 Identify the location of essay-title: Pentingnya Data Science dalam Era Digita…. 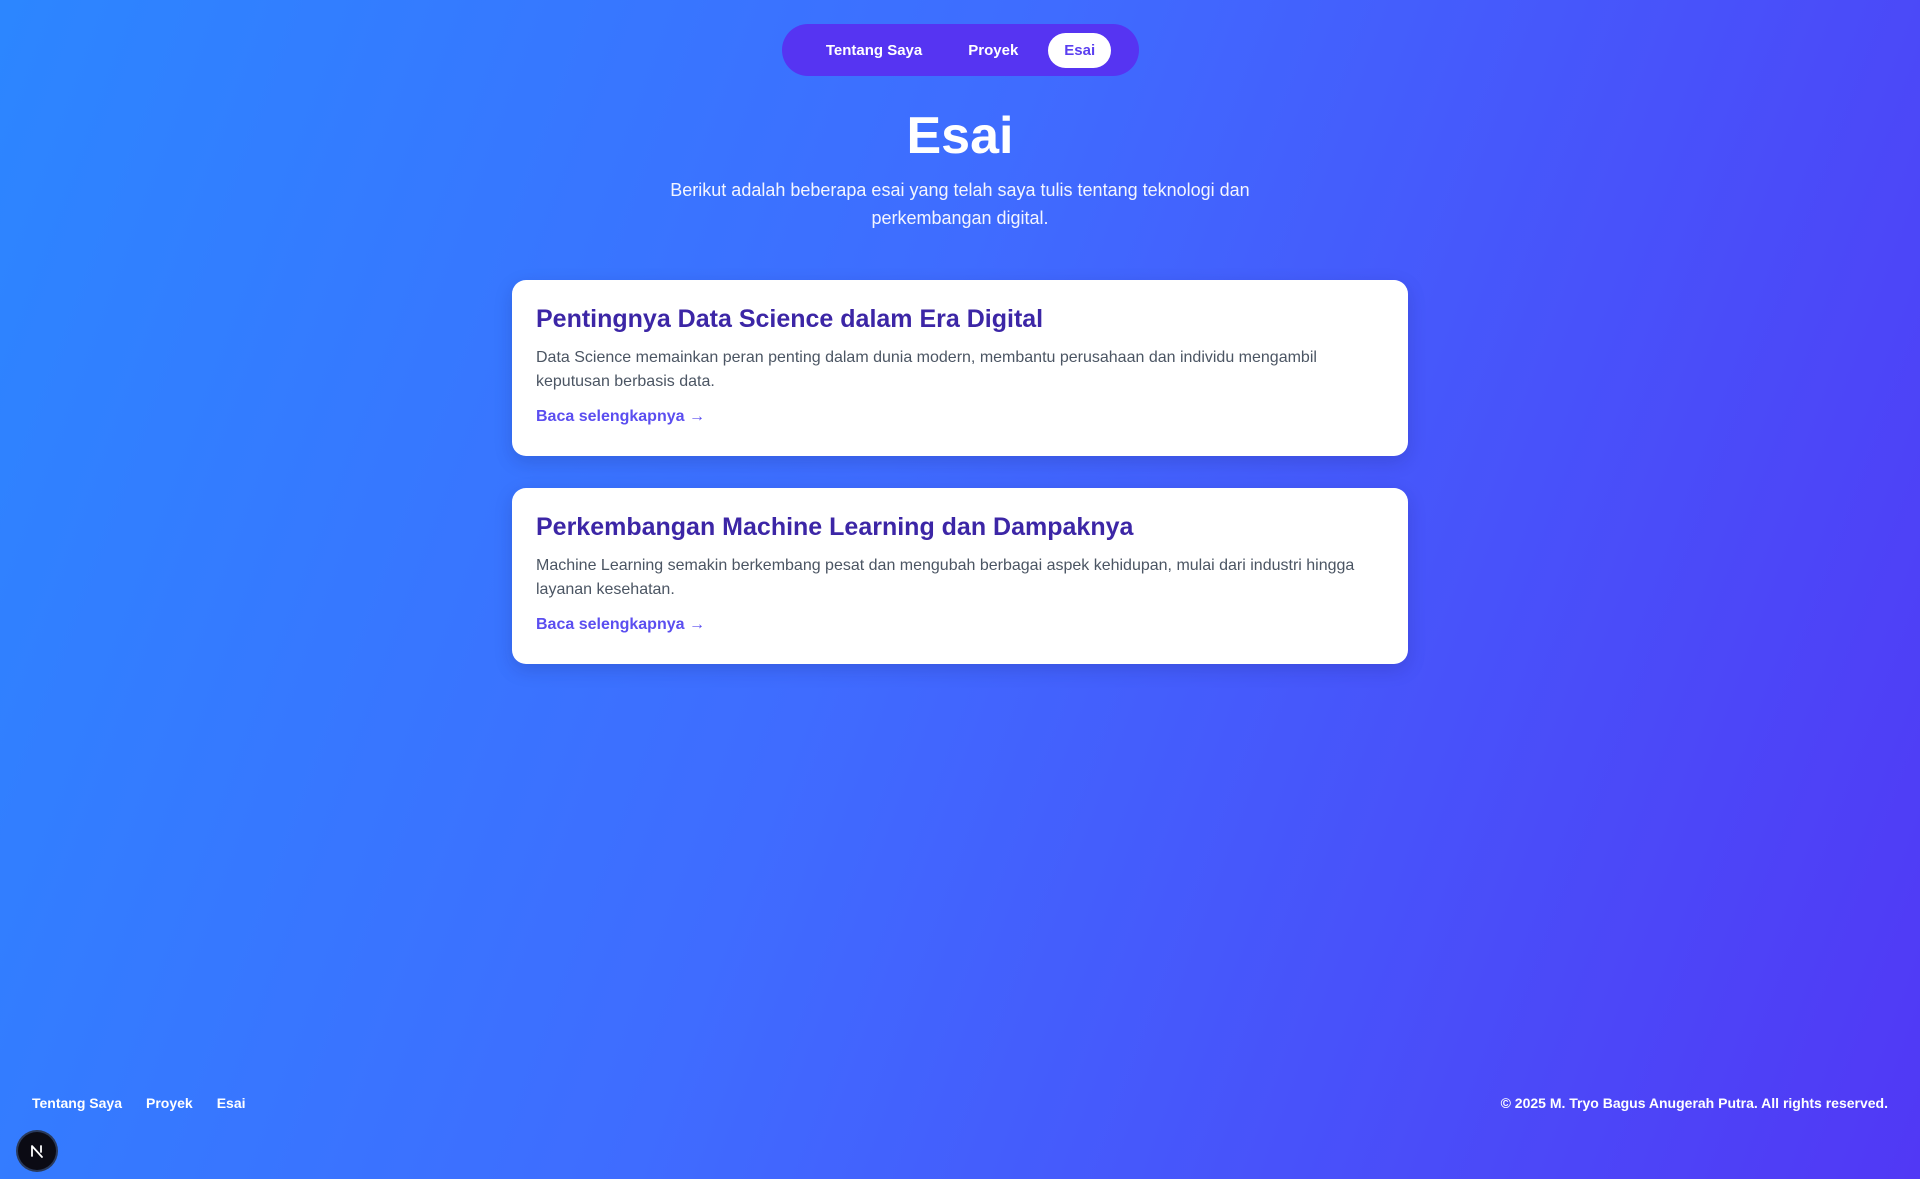
(790, 319).